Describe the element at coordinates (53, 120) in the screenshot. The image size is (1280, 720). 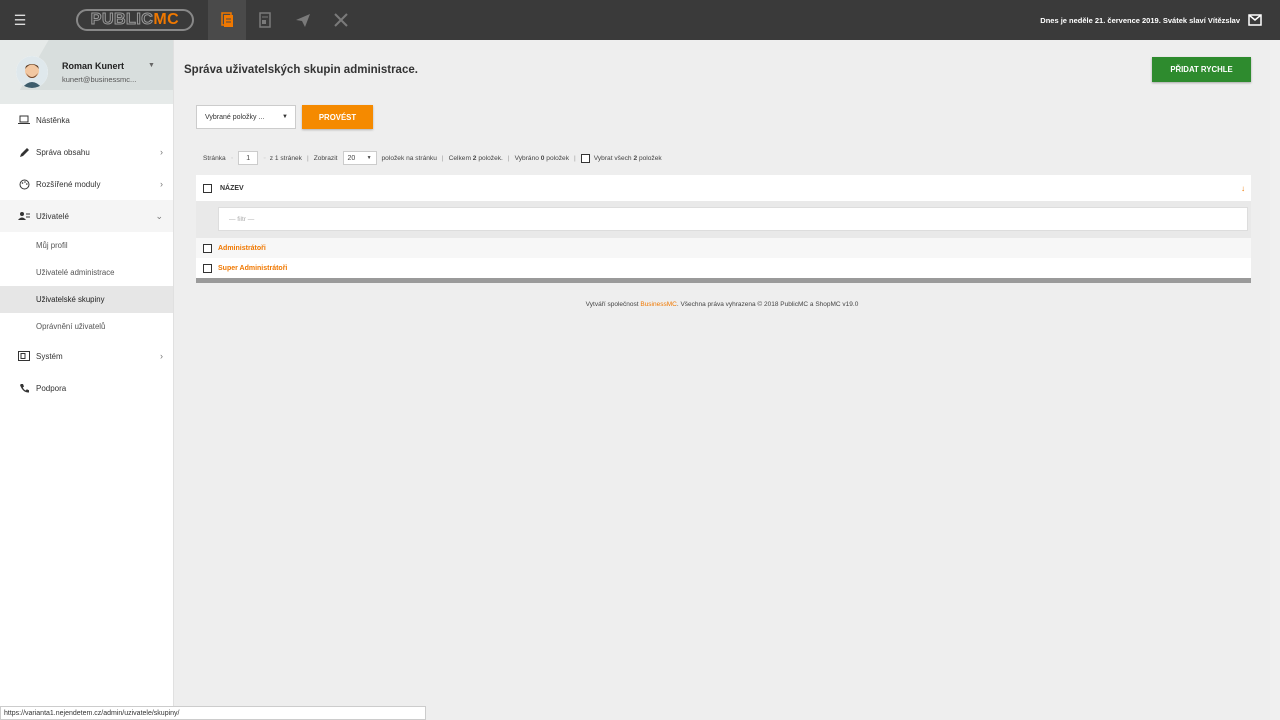
I see `sidebar-item-label: Nástěnka` at that location.